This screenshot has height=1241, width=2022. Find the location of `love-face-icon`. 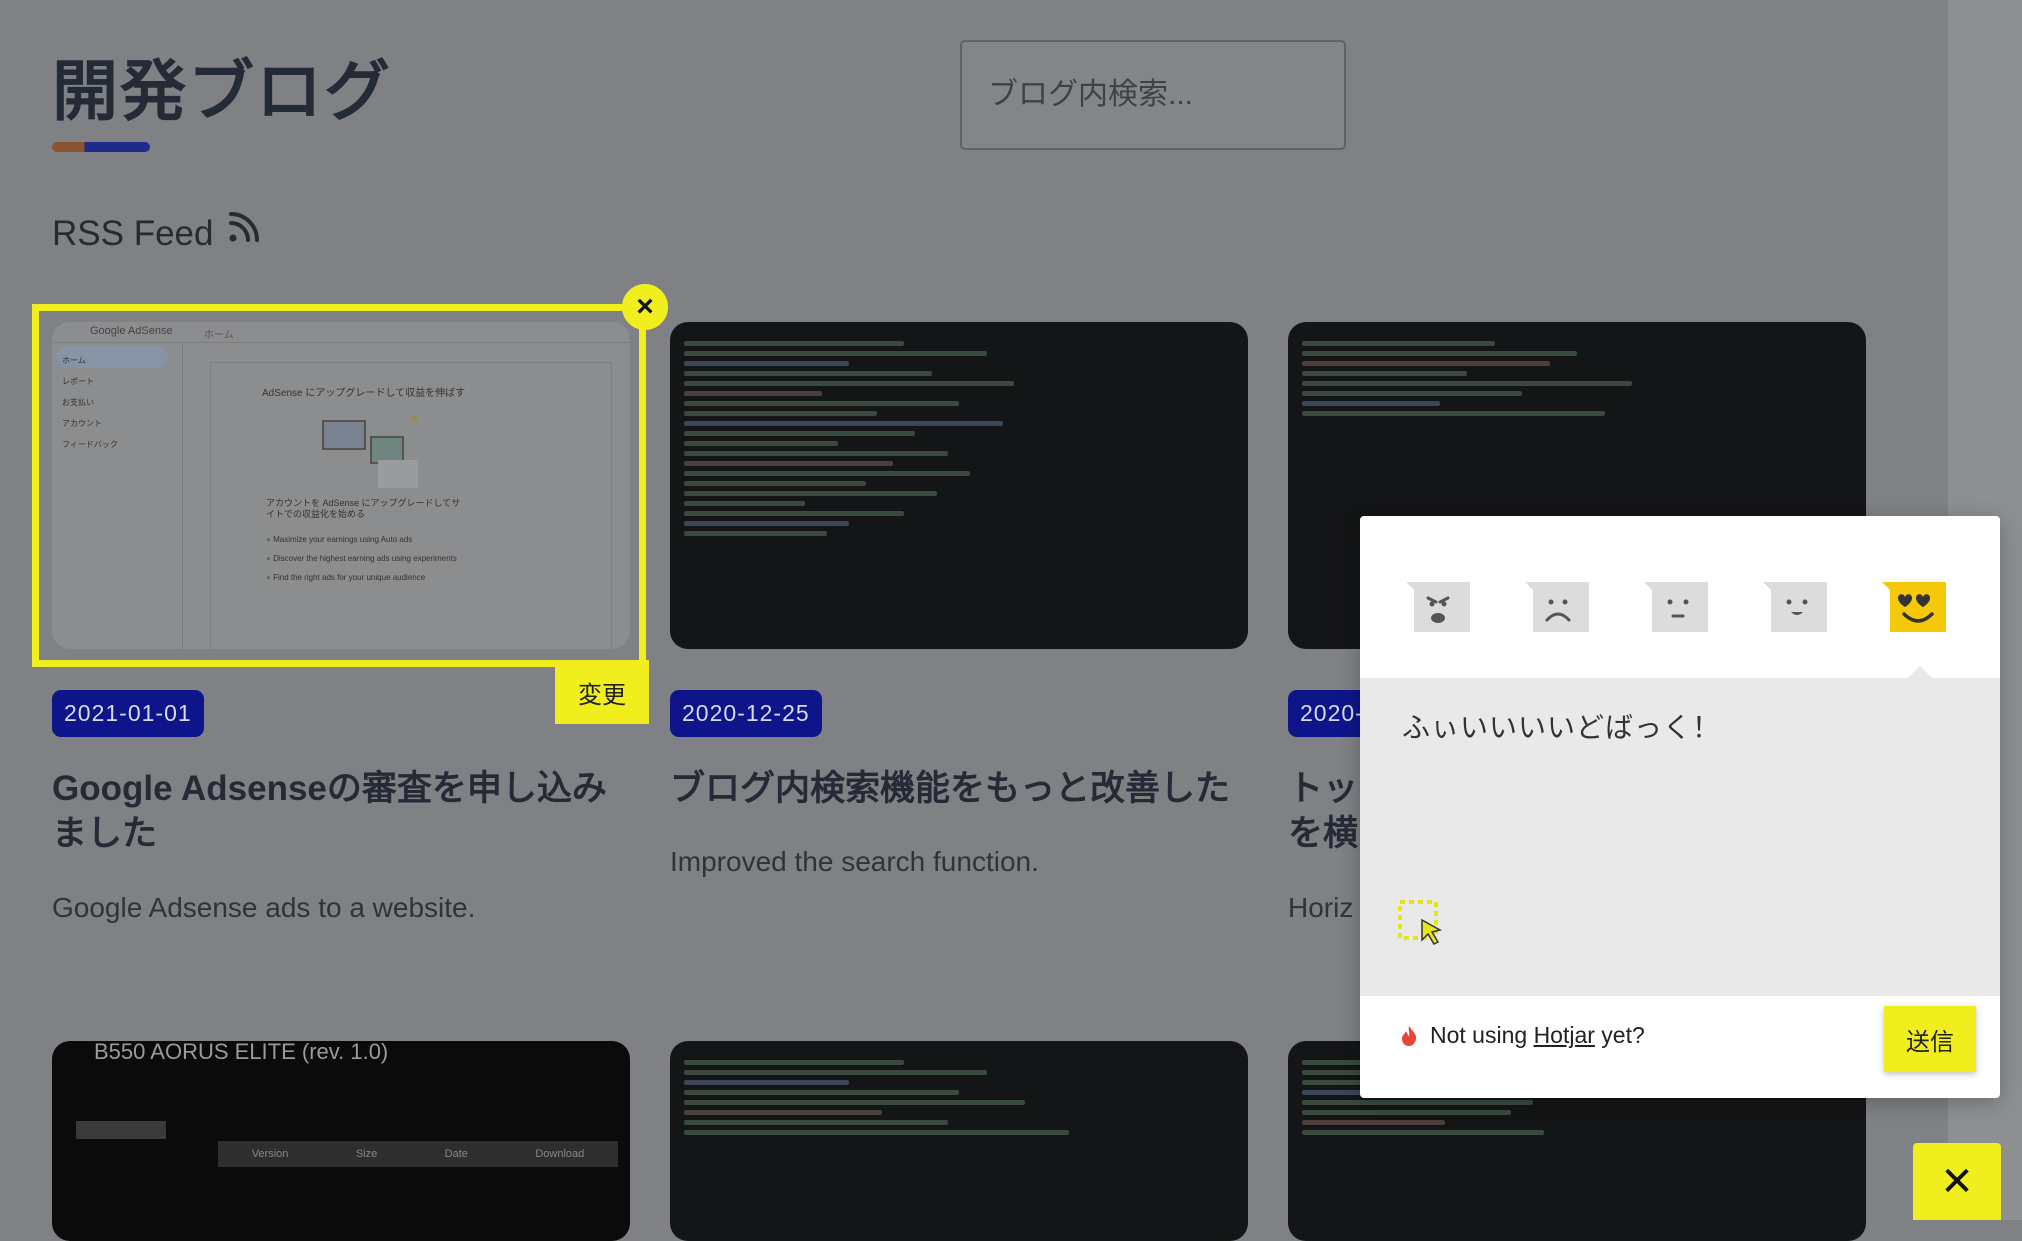

love-face-icon is located at coordinates (1914, 608).